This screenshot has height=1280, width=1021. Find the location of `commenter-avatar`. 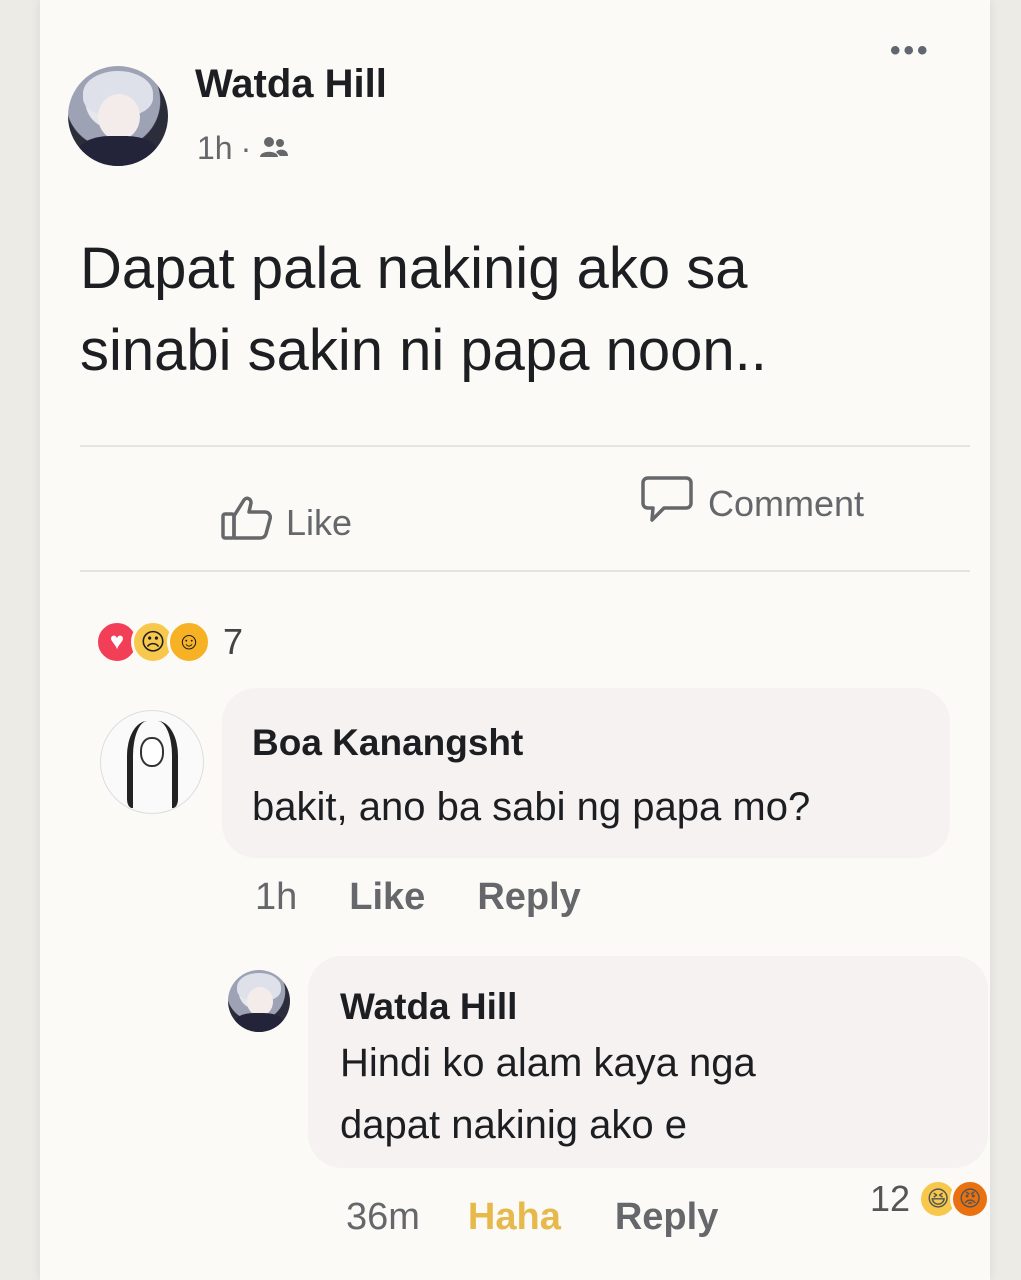

commenter-avatar is located at coordinates (152, 762).